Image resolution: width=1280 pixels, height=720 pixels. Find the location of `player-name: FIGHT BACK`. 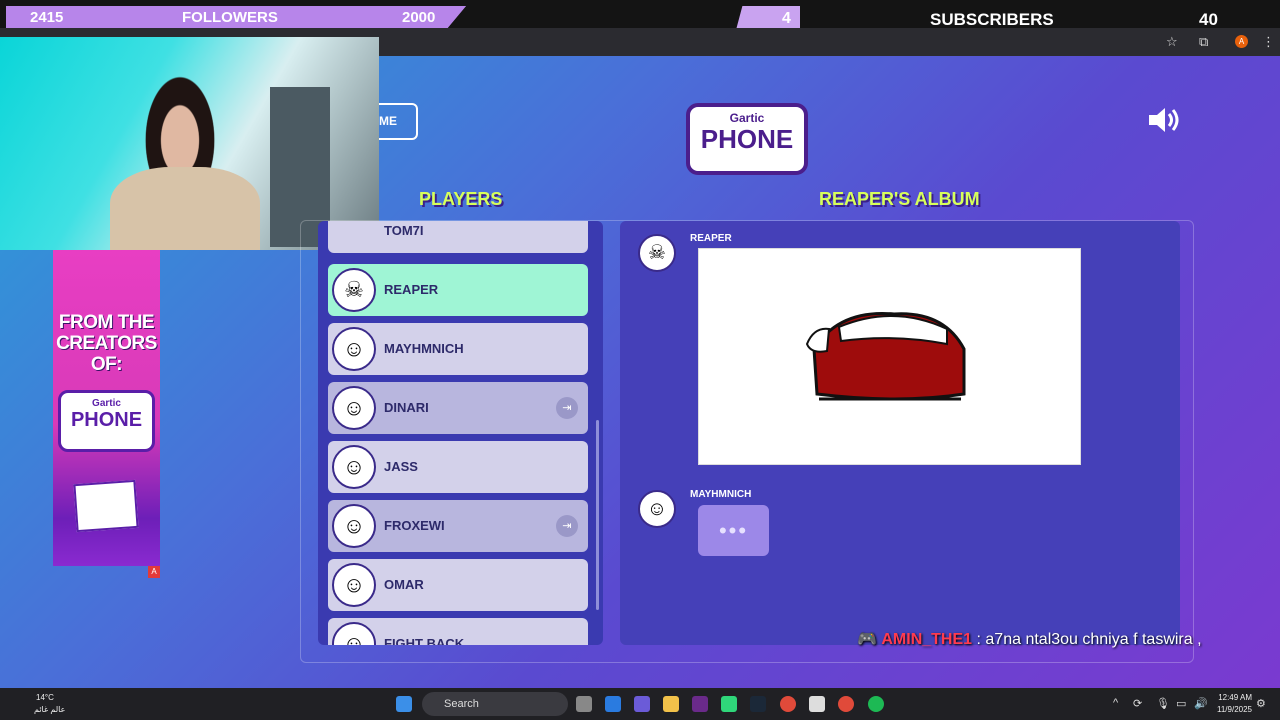

player-name: FIGHT BACK is located at coordinates (424, 640).